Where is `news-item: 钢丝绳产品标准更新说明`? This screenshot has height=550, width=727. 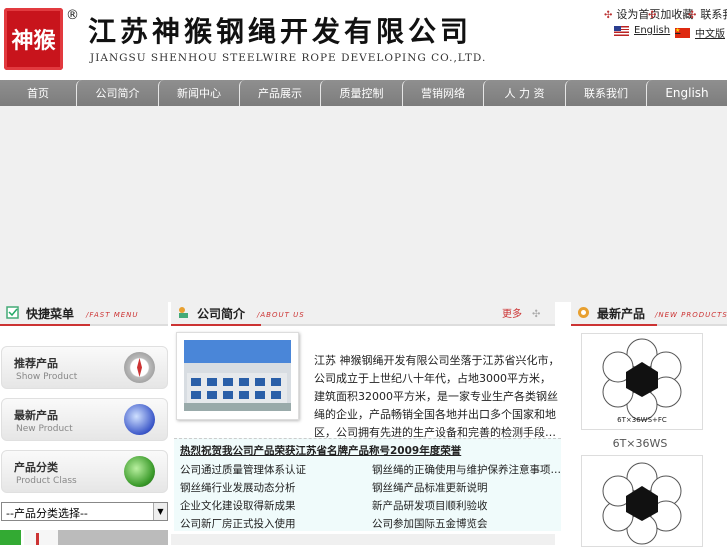
news-item: 钢丝绳产品标准更新说明 is located at coordinates (430, 487).